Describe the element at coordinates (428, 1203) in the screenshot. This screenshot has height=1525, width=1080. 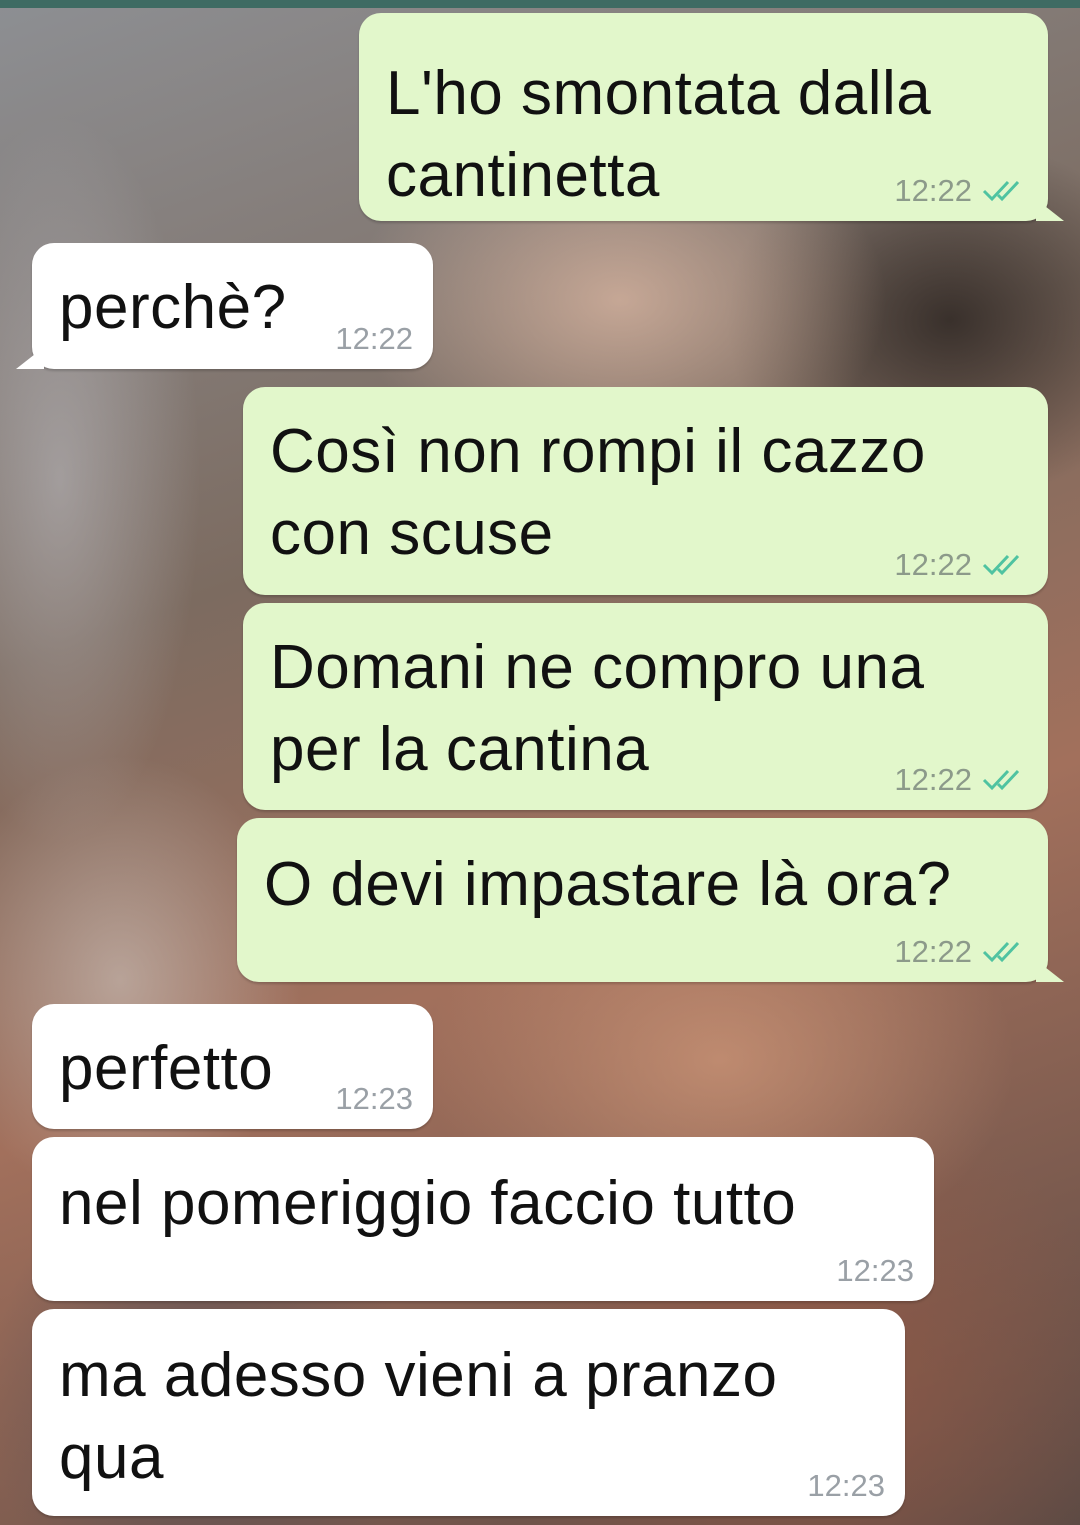
I see `message-text: nel pomeriggio faccio tutto` at that location.